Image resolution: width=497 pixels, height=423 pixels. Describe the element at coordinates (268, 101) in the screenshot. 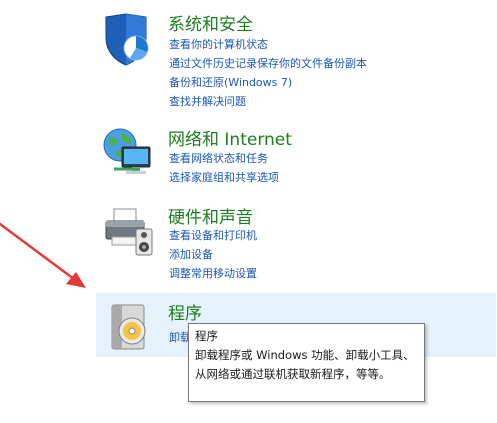

I see `link-troubleshoot: 查找并解决问题` at that location.